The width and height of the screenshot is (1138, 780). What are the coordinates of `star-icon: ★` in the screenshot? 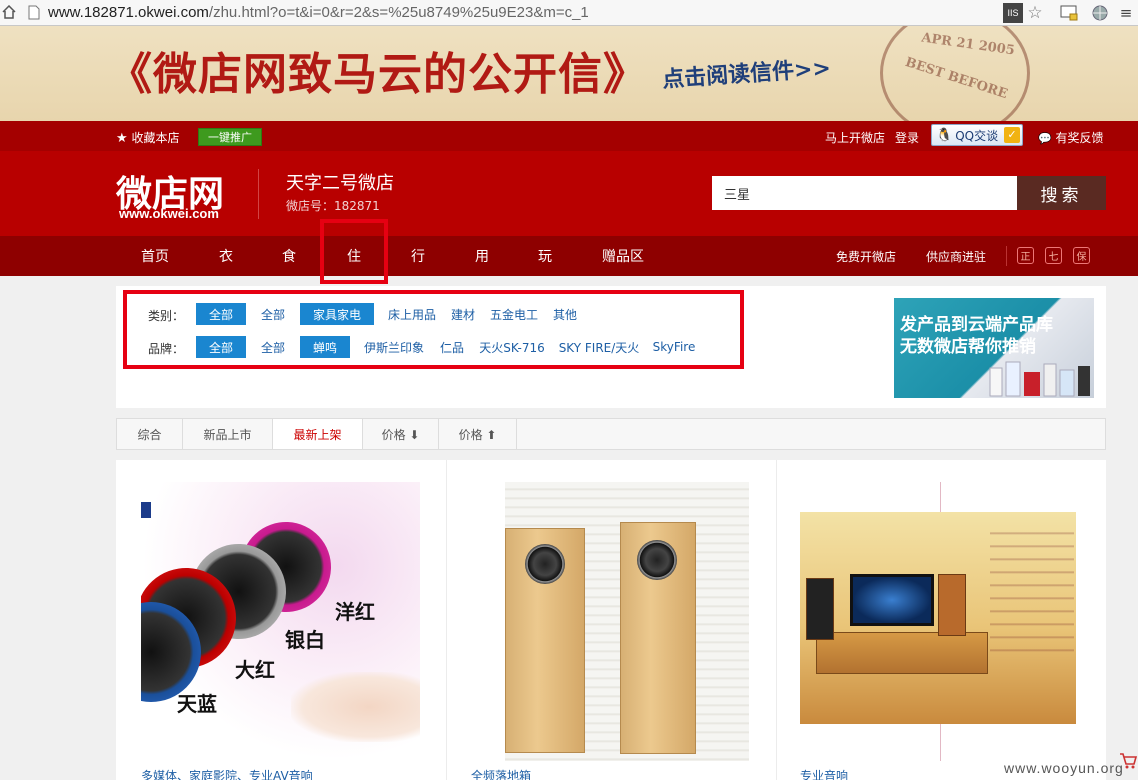 It's located at (122, 138).